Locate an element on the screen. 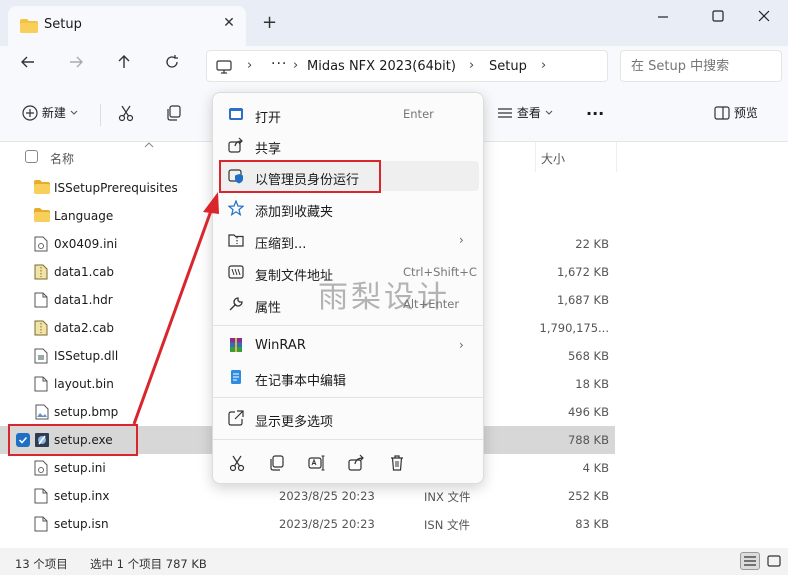 The image size is (788, 575). address-bar: › ··· › Midas NFX 2023(64bit) › Setup › is located at coordinates (407, 66).